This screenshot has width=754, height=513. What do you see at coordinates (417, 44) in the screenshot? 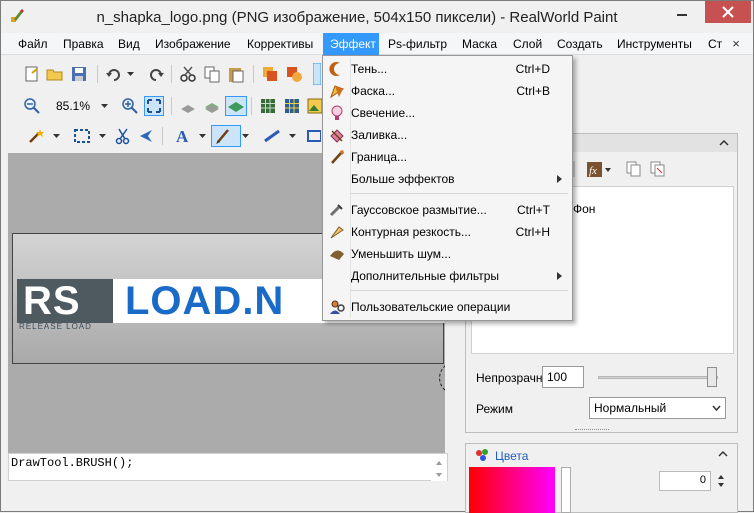
I see `menu-ps-filter: Ps-фильтр` at bounding box center [417, 44].